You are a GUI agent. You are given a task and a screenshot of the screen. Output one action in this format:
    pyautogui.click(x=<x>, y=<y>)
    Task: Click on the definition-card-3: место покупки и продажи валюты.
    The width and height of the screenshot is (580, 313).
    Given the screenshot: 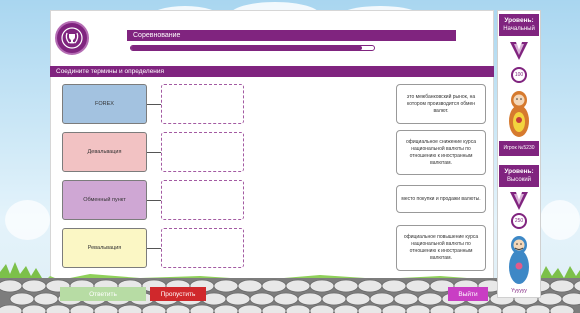 What is the action you would take?
    pyautogui.click(x=441, y=199)
    